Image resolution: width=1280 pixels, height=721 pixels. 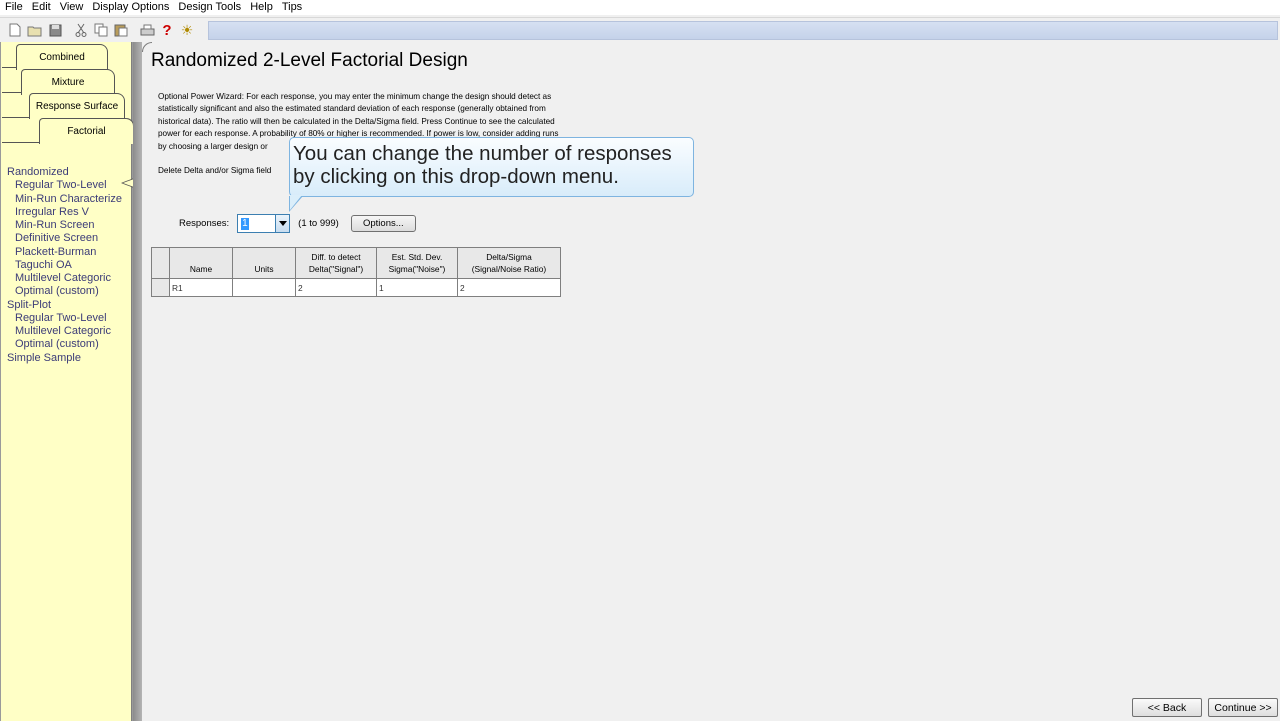 I want to click on column-header-delta: Diff. to detect Delta("Signal"), so click(x=336, y=263).